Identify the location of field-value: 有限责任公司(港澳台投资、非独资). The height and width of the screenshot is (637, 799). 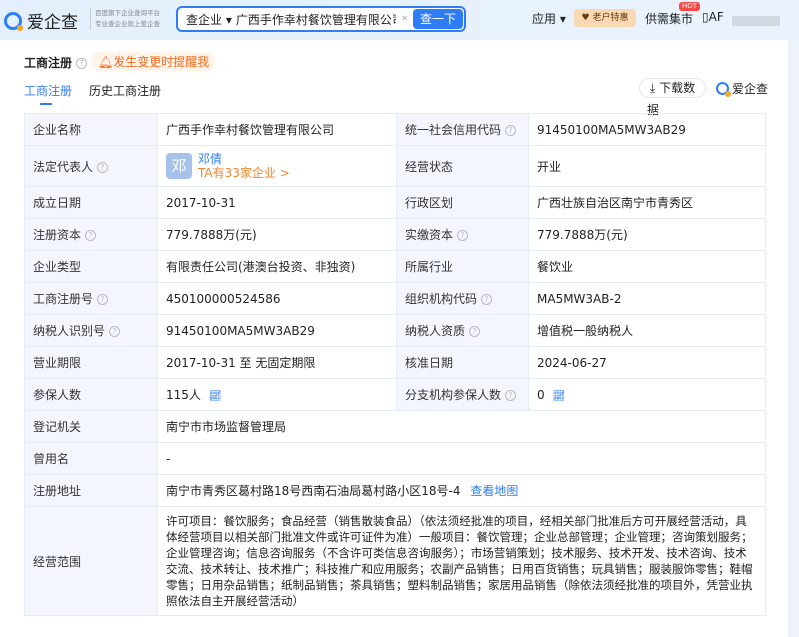
(261, 267).